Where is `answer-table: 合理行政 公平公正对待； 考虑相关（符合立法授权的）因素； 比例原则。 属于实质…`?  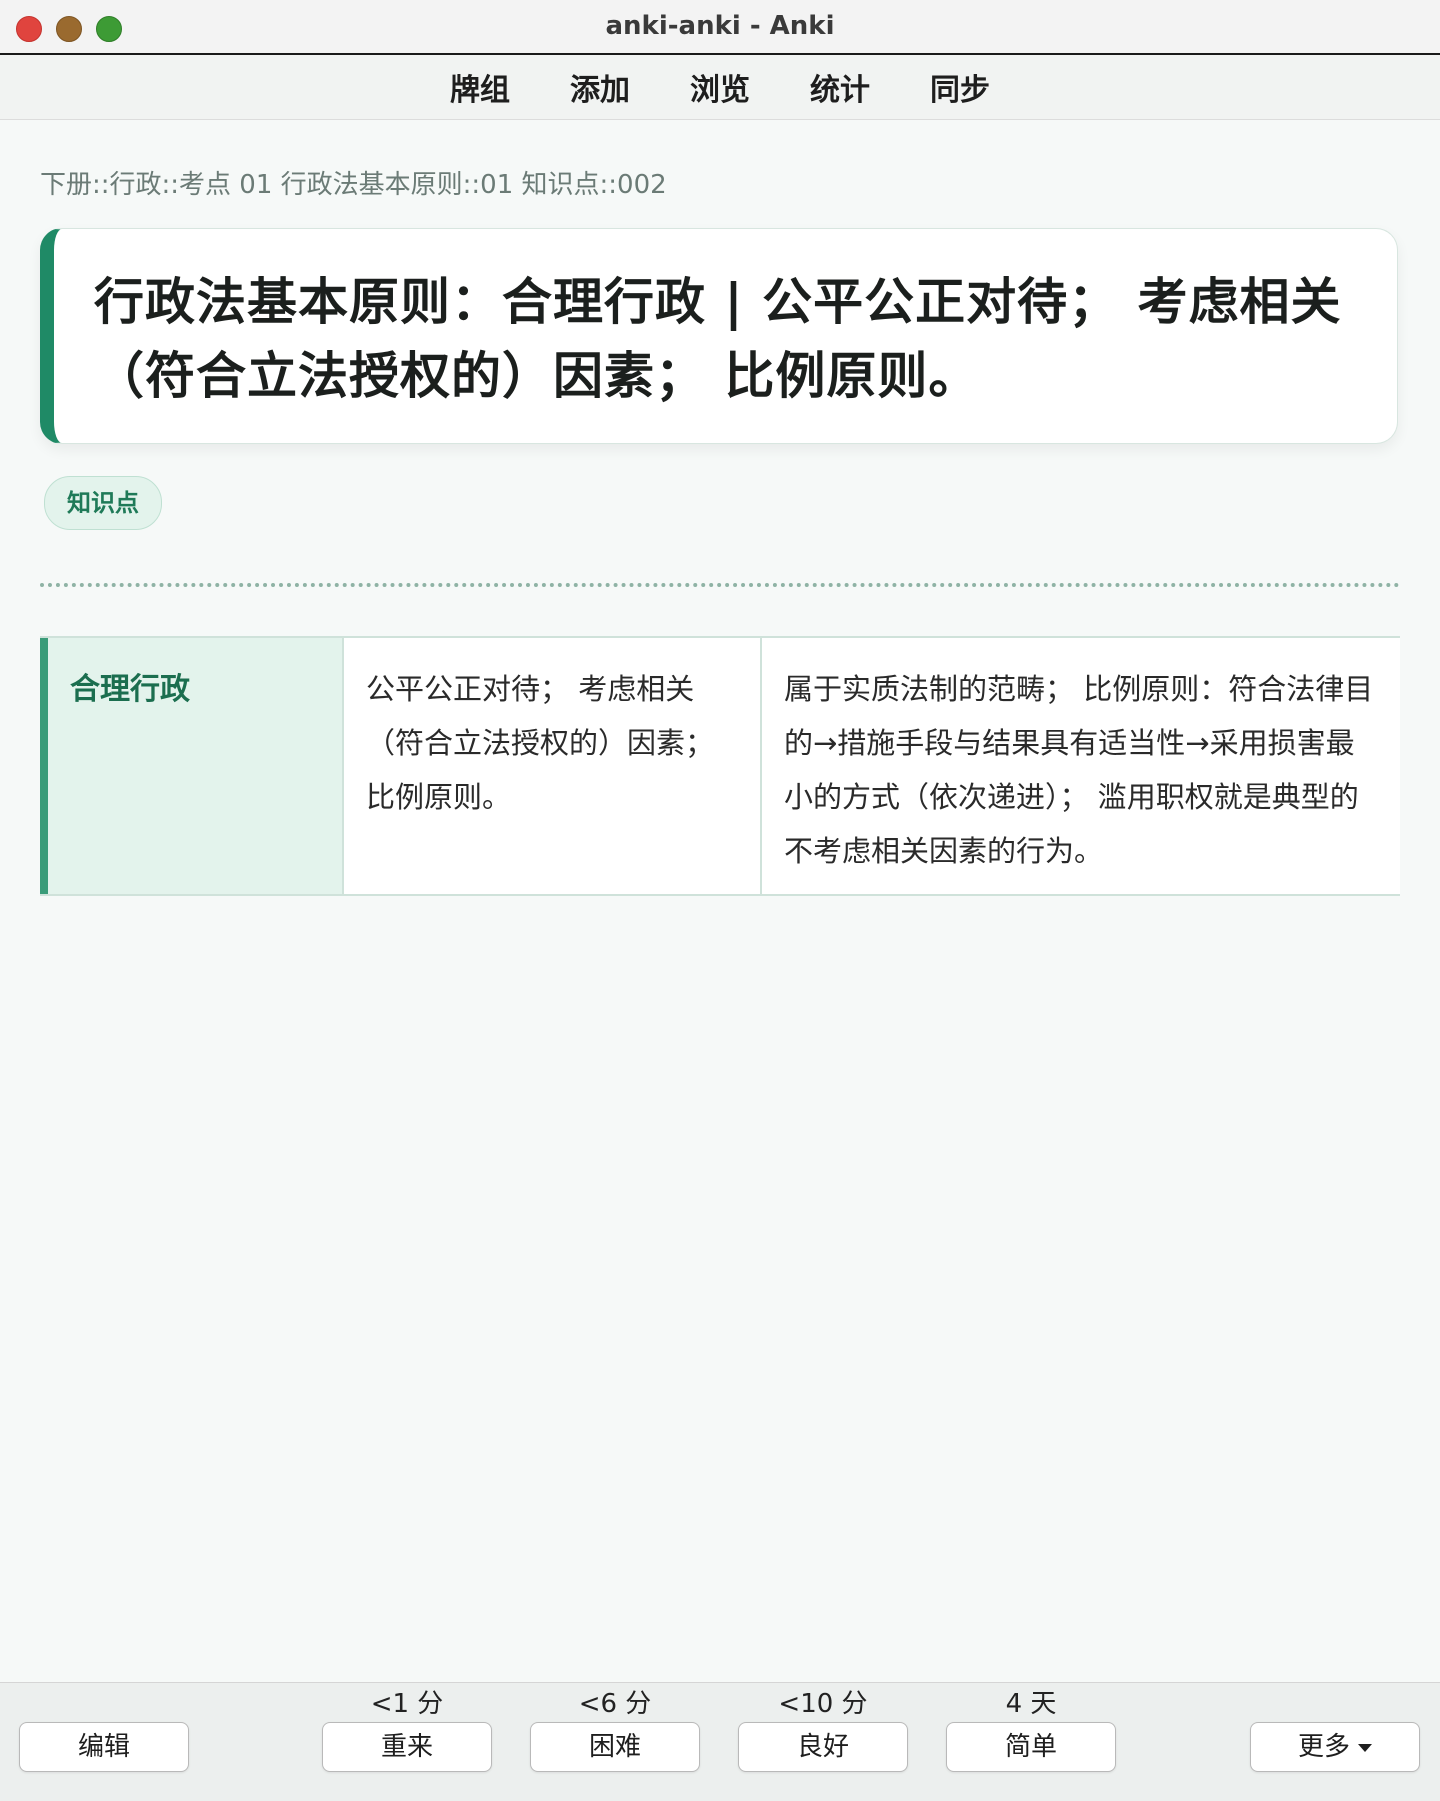 answer-table: 合理行政 公平公正对待； 考虑相关（符合立法授权的）因素； 比例原则。 属于实质… is located at coordinates (720, 766).